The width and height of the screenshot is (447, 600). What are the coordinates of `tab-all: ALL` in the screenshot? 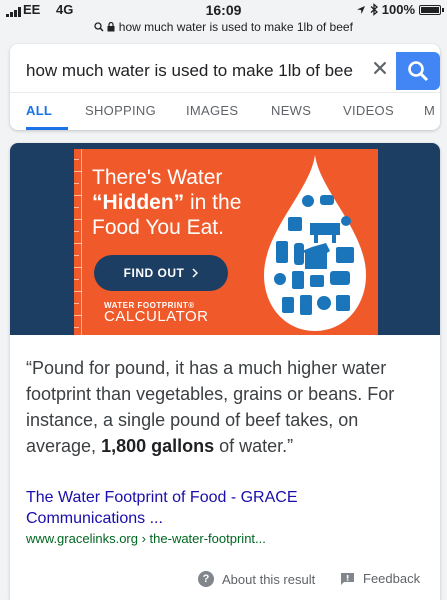 It's located at (39, 110).